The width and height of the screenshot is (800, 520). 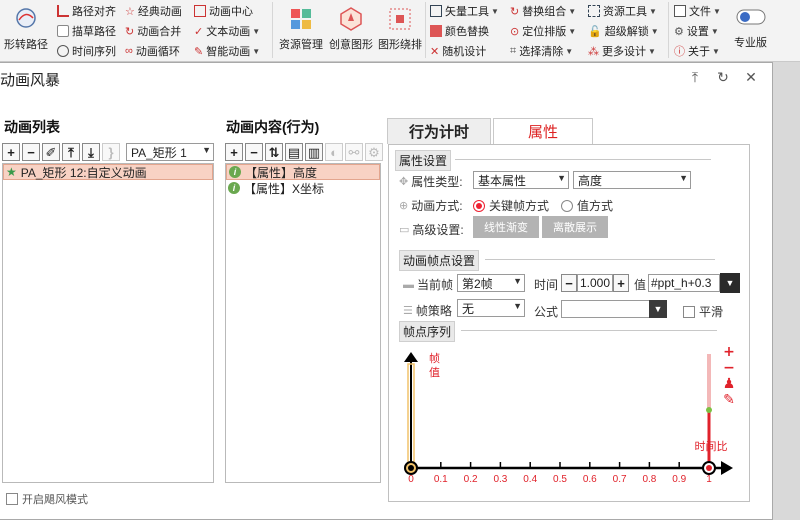 I want to click on random-design-label: 随机设计, so click(x=464, y=52).